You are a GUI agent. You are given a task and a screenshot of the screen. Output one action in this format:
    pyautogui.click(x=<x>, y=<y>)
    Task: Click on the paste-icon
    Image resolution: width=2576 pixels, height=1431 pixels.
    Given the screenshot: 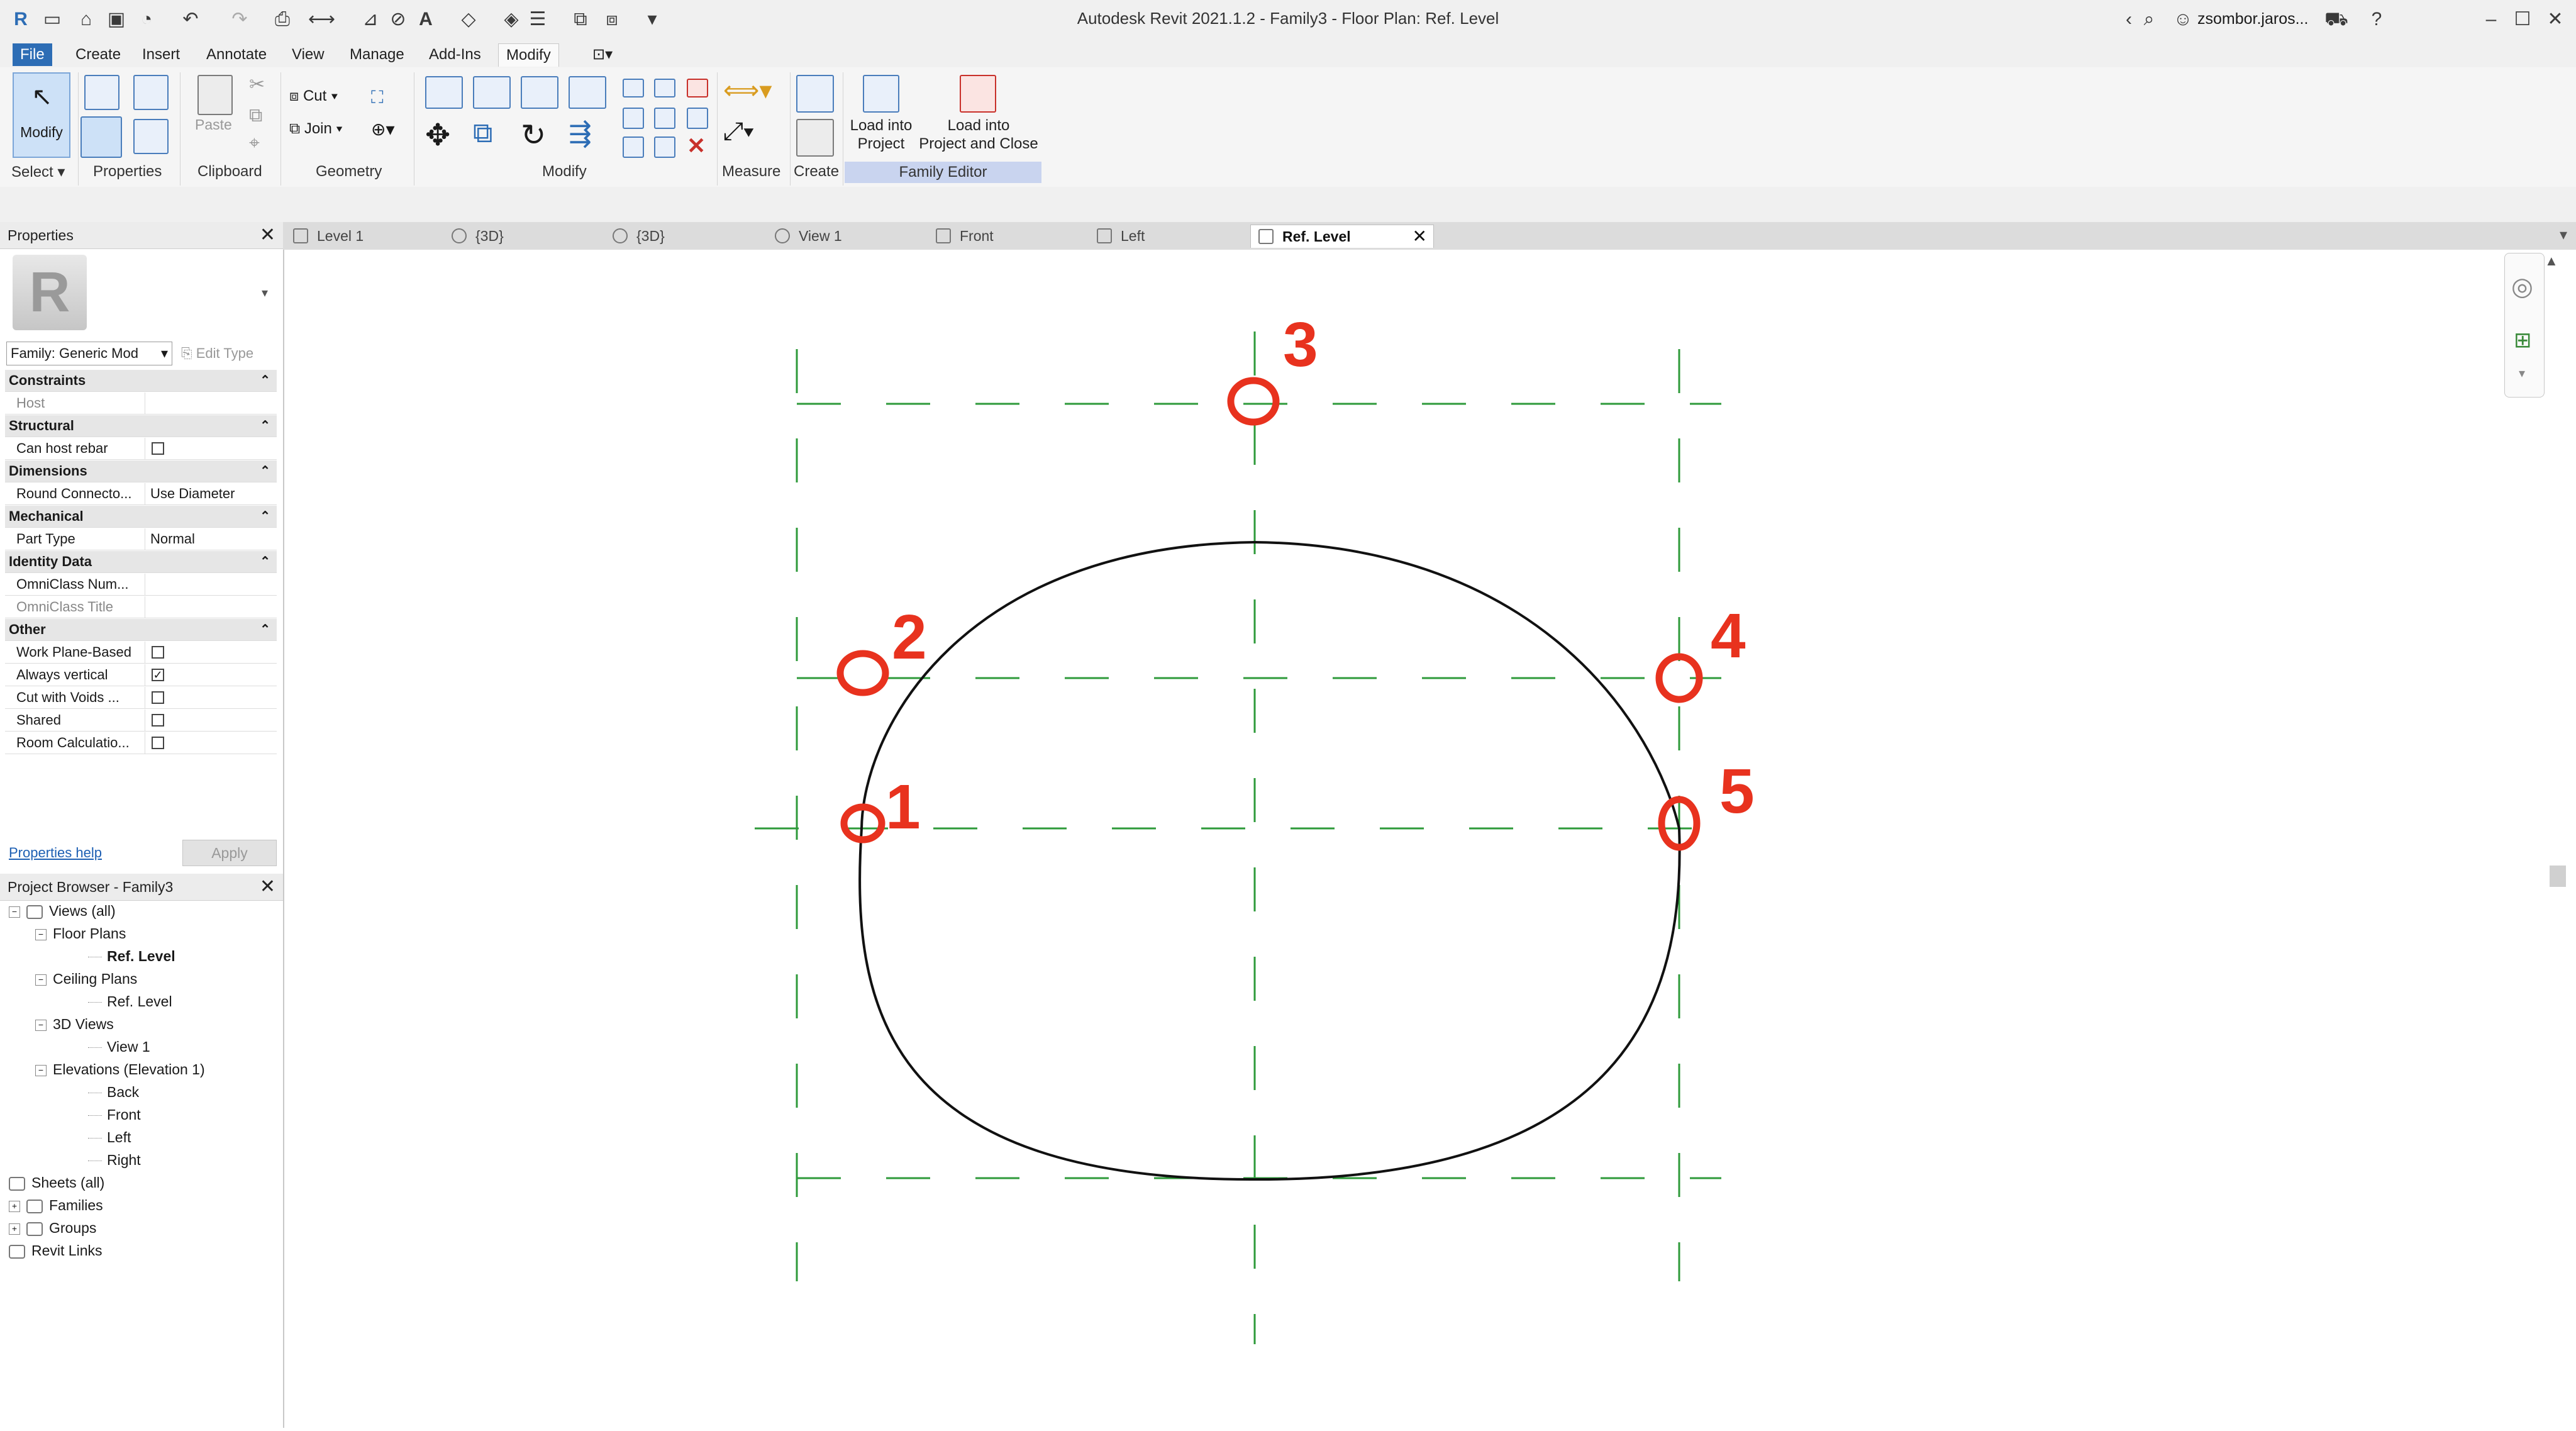 What is the action you would take?
    pyautogui.click(x=215, y=95)
    